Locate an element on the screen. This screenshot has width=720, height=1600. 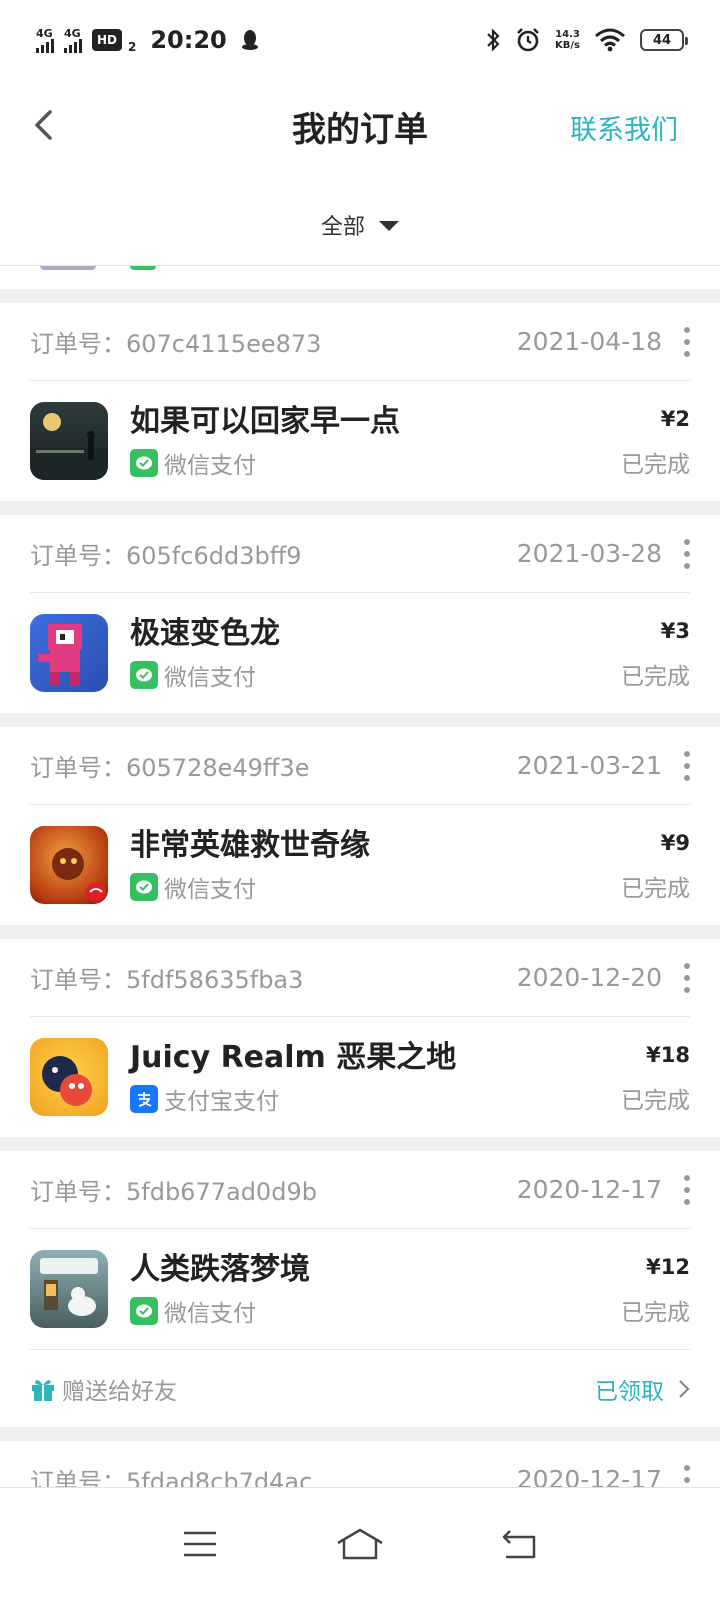
battery-level: 44 is located at coordinates (662, 40).